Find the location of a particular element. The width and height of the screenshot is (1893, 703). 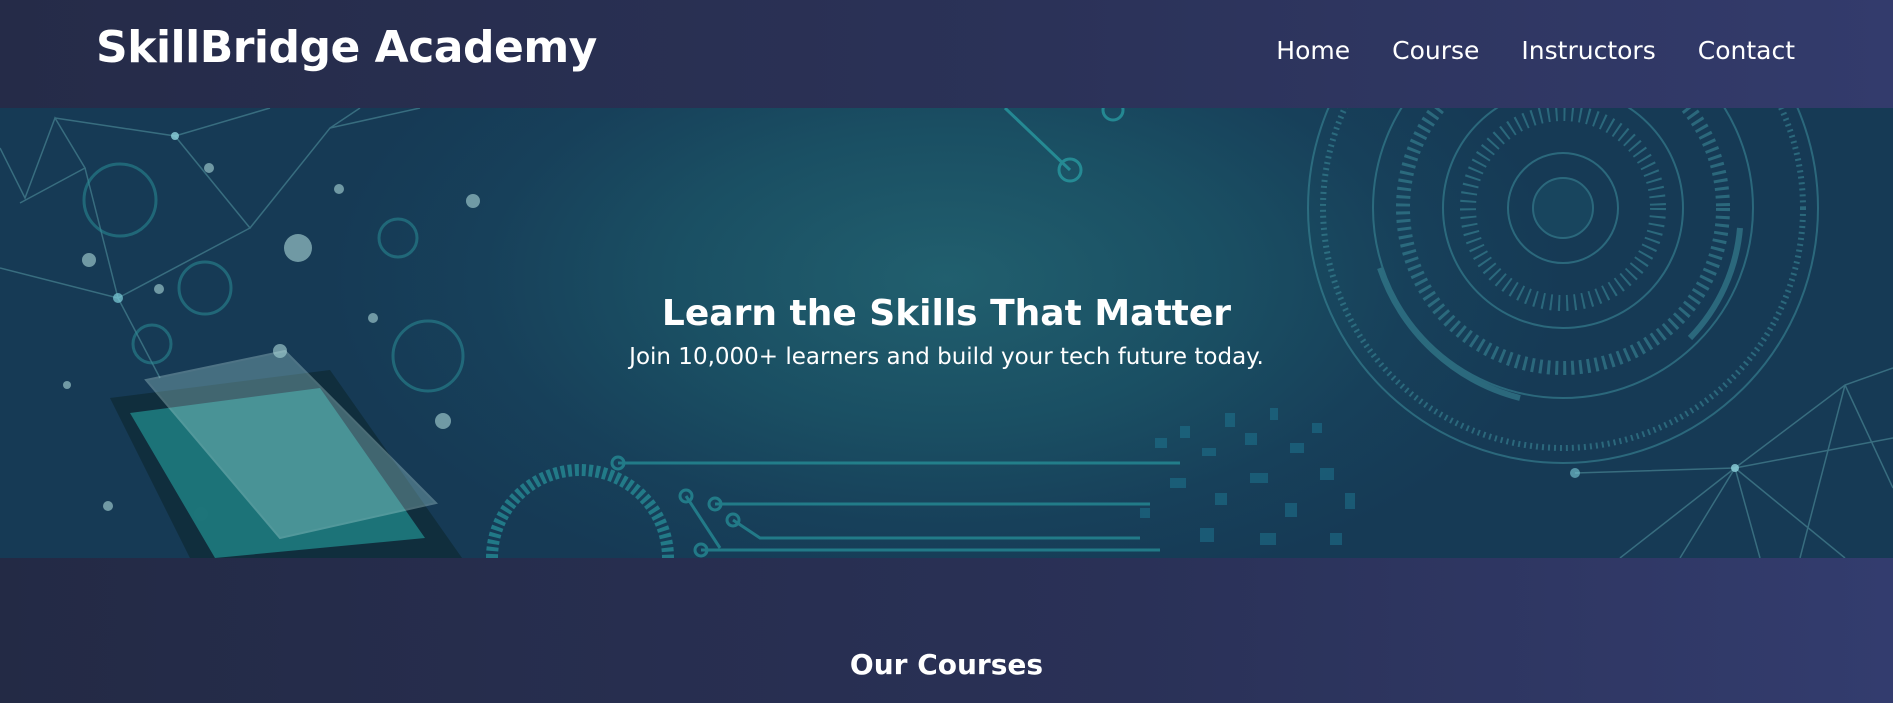

circuit-top is located at coordinates (1064, 145).